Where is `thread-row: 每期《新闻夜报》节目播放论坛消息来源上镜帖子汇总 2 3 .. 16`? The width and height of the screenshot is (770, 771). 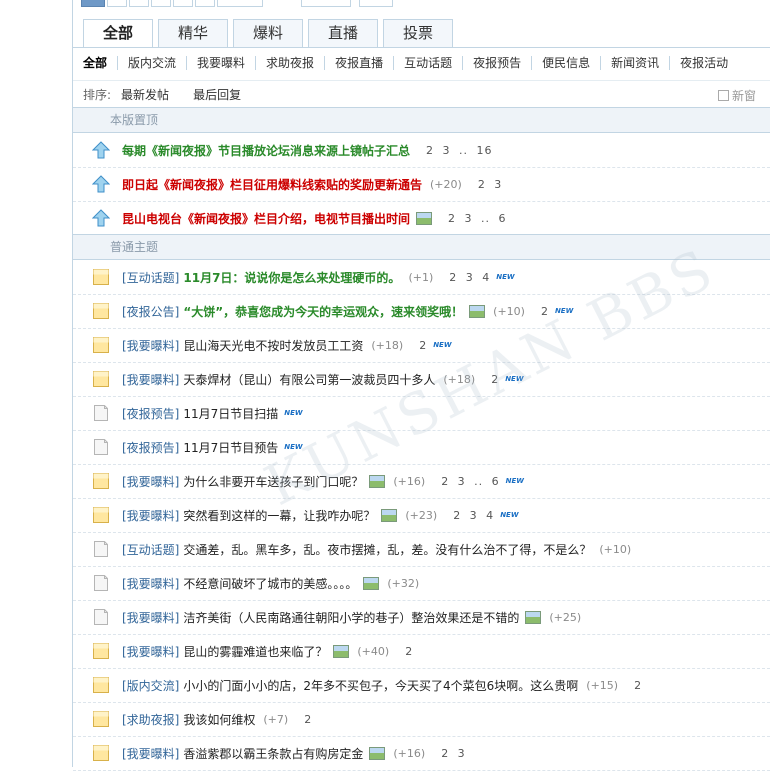
thread-row: 每期《新闻夜报》节目播放论坛消息来源上镜帖子汇总 2 3 .. 16 is located at coordinates (421, 150).